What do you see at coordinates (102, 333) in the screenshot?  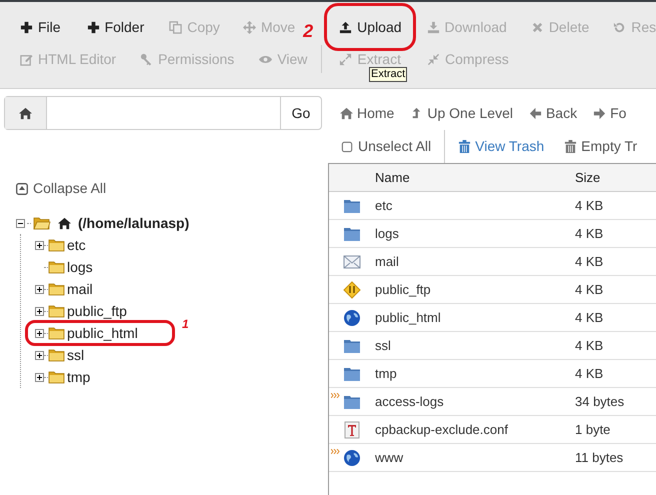 I see `tree-item: public_html` at bounding box center [102, 333].